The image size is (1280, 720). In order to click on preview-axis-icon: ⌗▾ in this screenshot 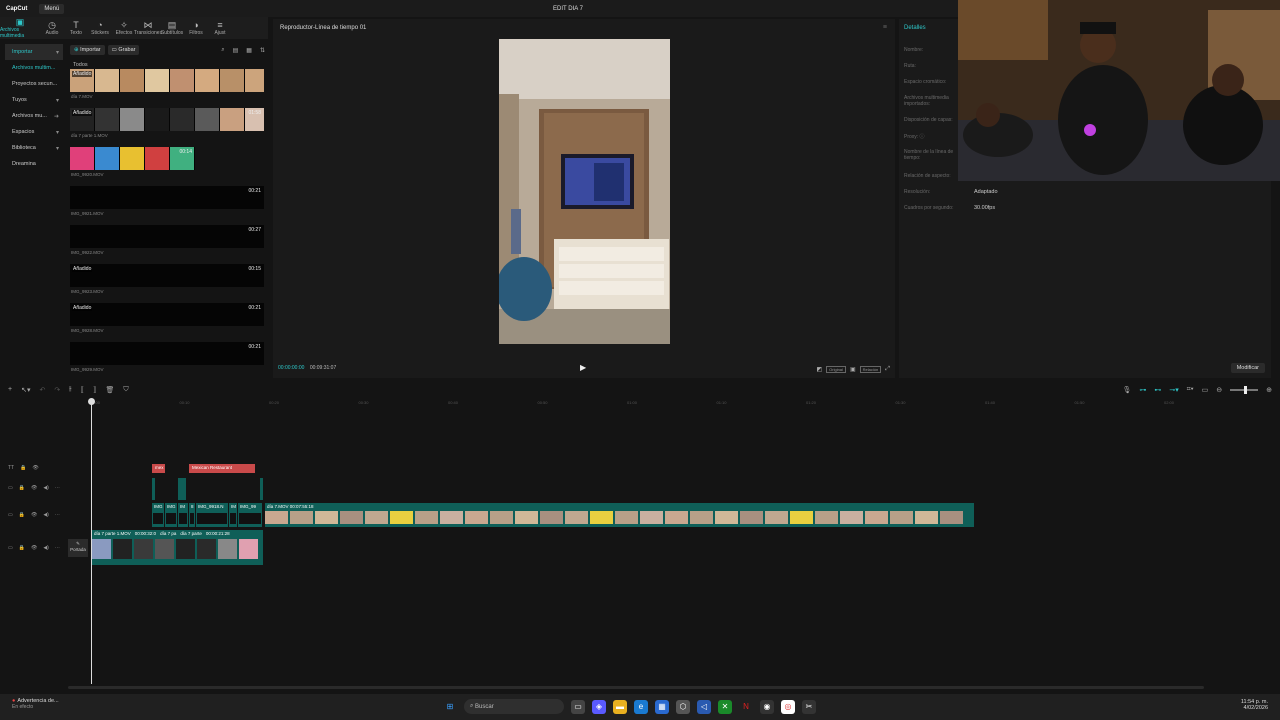, I will do `click(1190, 390)`.